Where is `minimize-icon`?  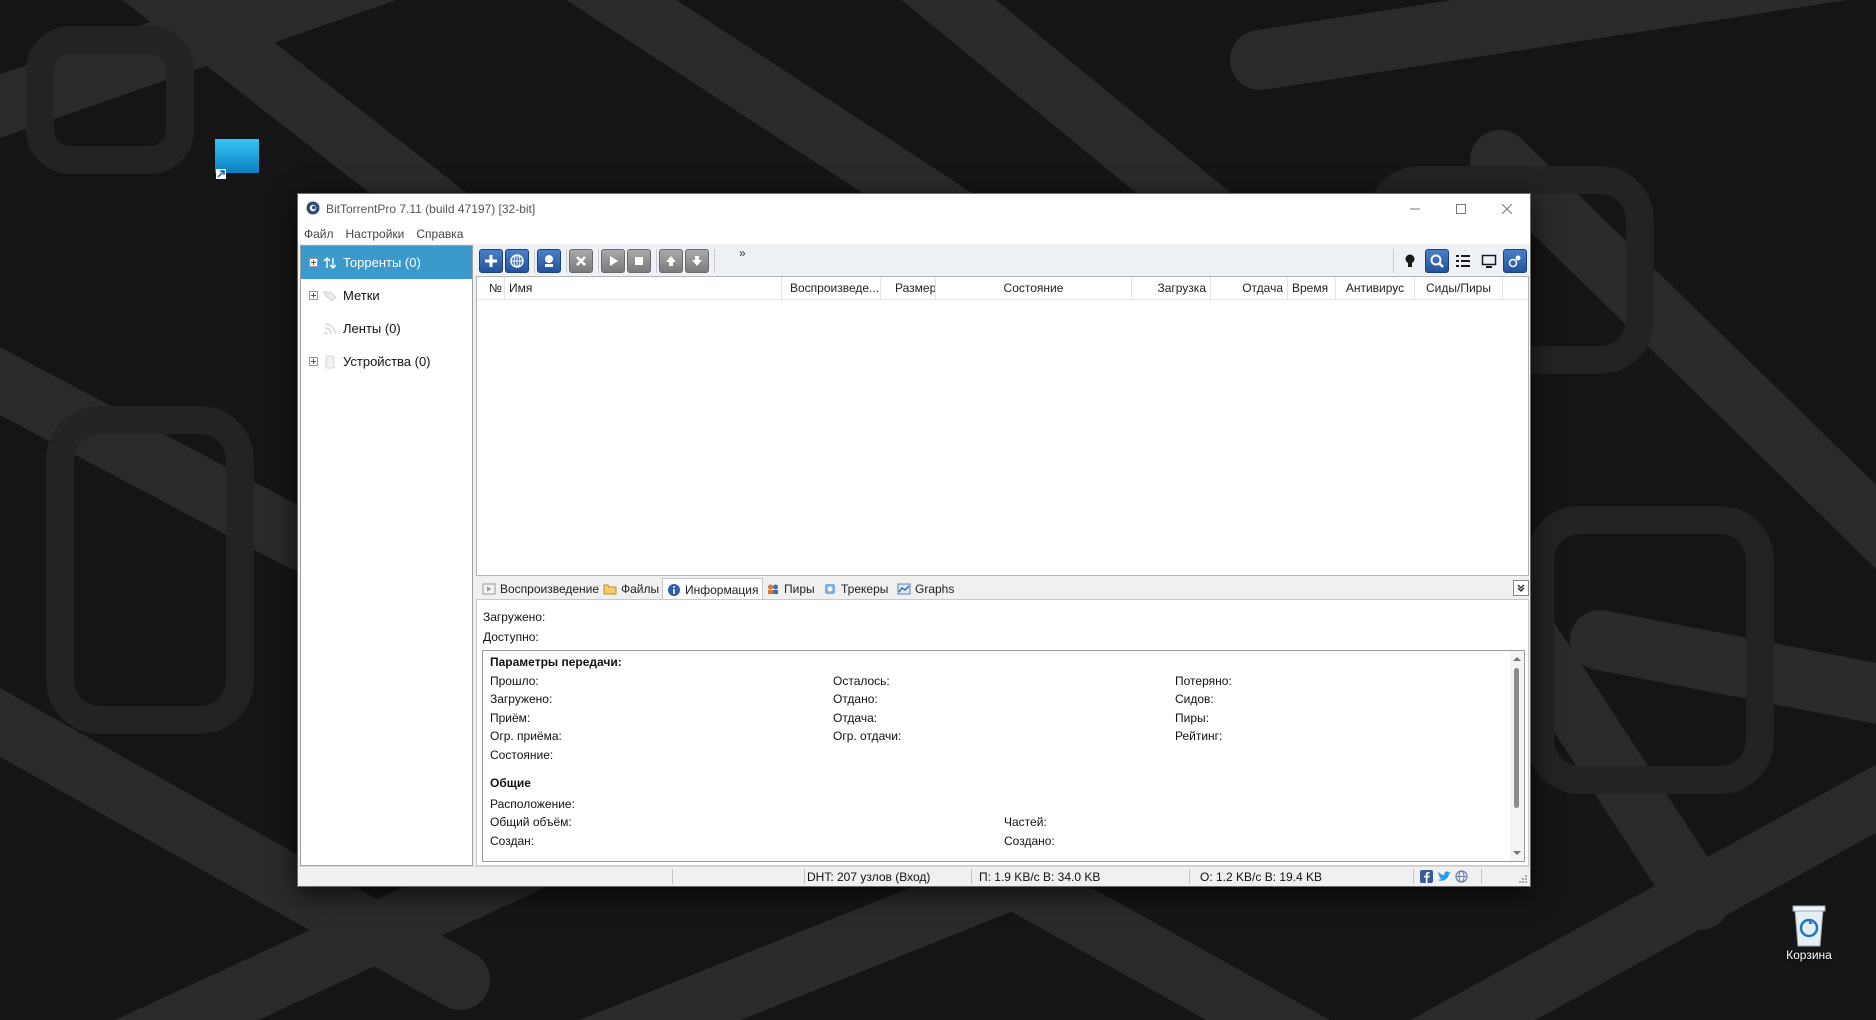
minimize-icon is located at coordinates (1415, 209).